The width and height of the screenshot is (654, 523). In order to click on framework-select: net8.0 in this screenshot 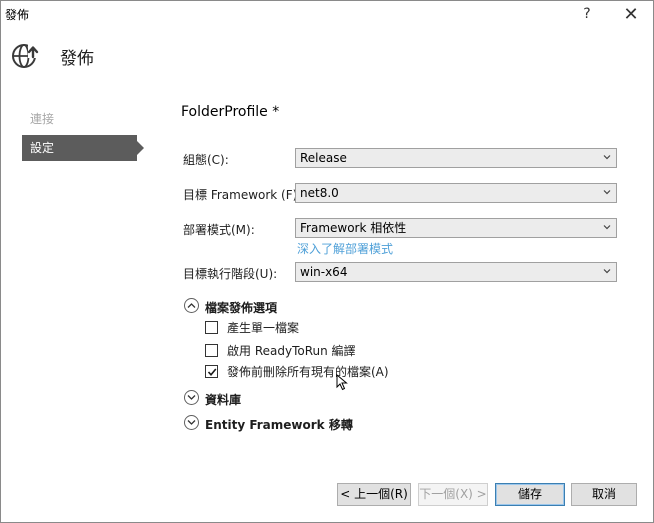, I will do `click(456, 193)`.